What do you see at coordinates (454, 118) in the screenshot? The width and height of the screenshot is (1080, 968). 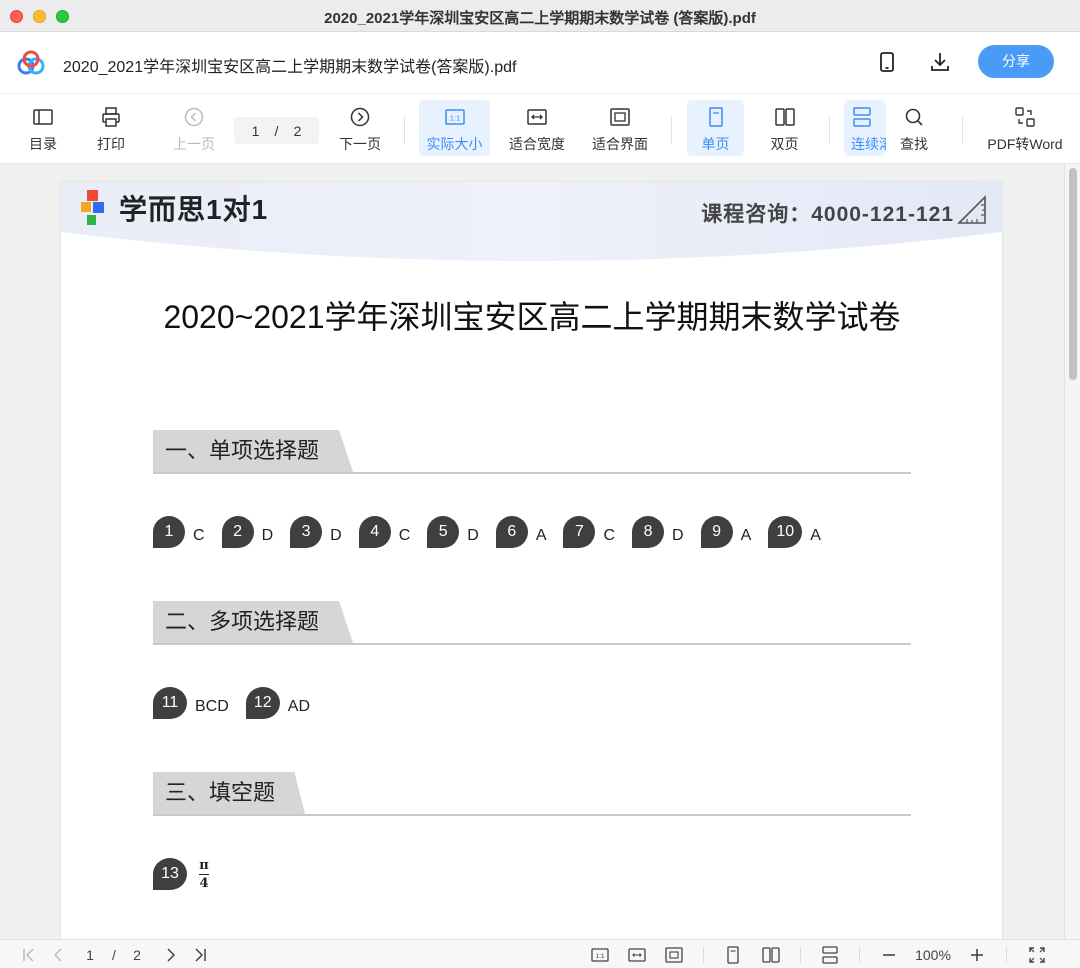 I see `svg-text: 1:1` at bounding box center [454, 118].